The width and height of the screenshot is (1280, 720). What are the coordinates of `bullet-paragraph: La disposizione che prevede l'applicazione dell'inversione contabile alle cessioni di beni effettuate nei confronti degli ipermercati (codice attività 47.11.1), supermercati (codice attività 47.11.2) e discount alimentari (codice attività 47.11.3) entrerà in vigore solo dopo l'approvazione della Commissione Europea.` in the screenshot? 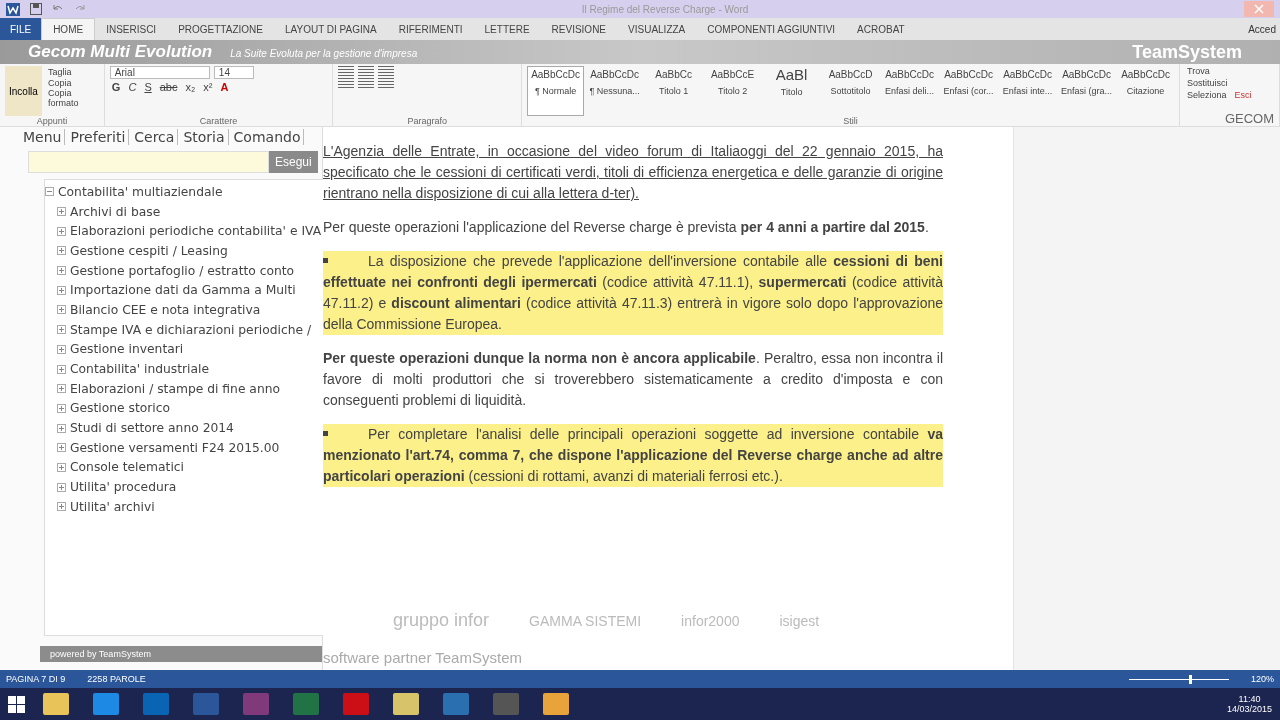 It's located at (633, 293).